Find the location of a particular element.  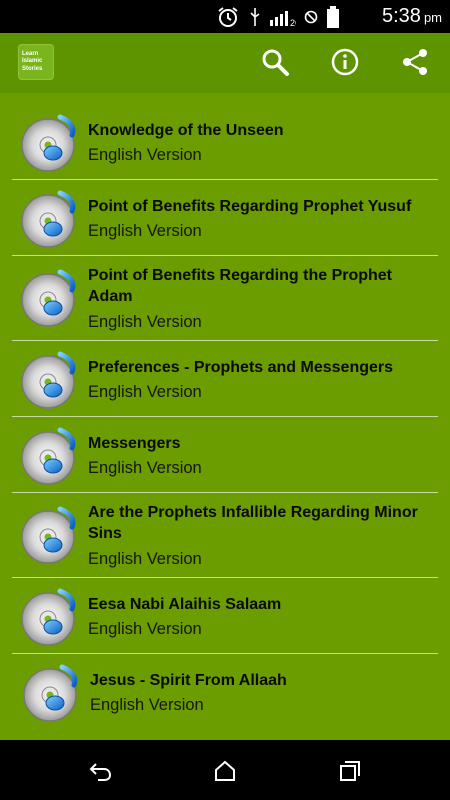

list-item: Eesa Nabi Alaihis Salaam English Version is located at coordinates (225, 619).